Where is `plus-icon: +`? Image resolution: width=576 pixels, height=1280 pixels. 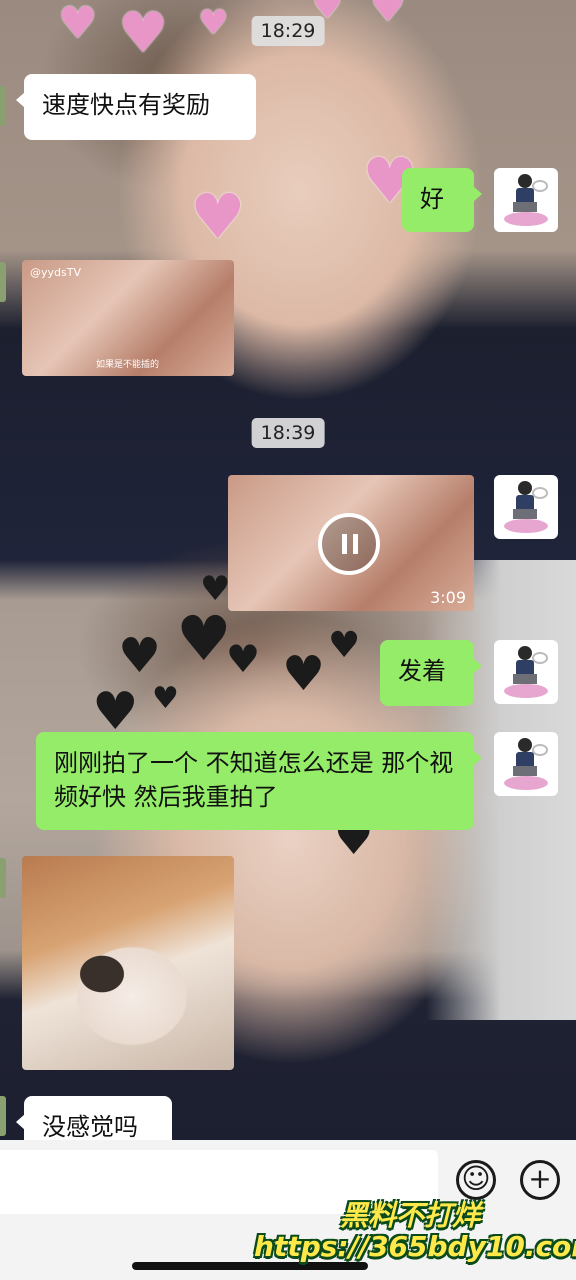
plus-icon: + is located at coordinates (540, 1180).